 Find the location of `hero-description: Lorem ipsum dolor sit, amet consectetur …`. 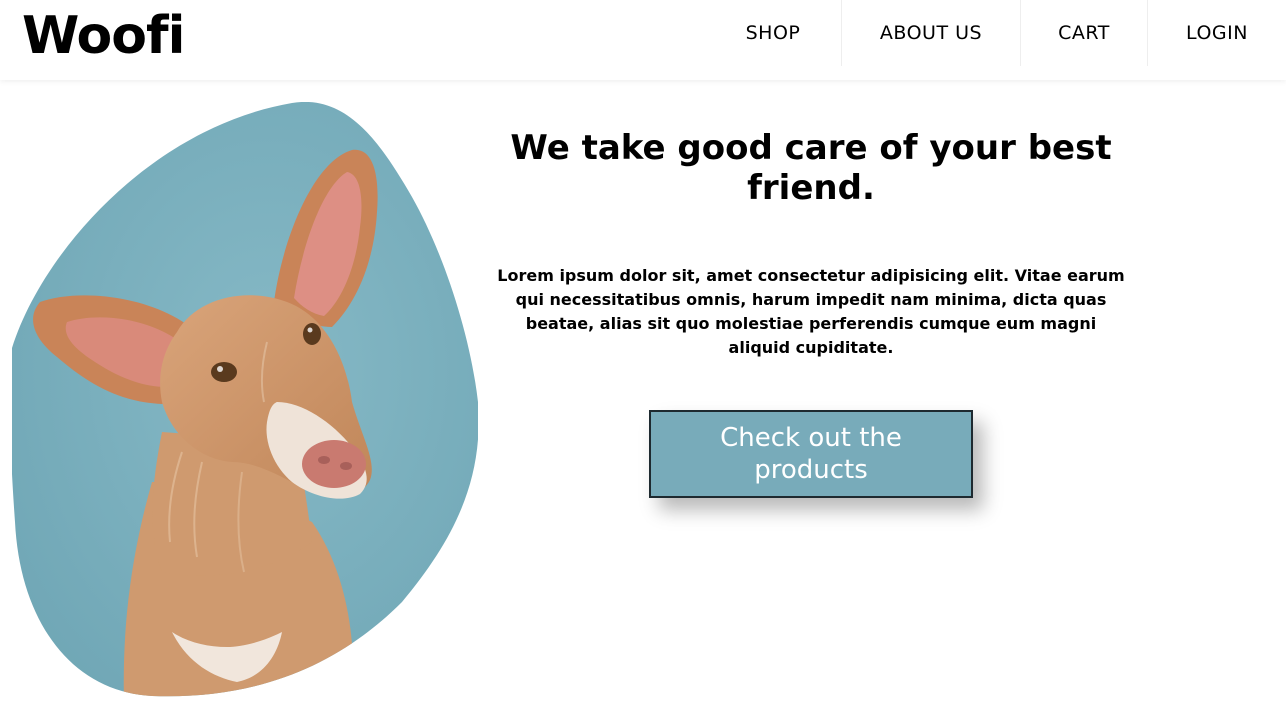

hero-description: Lorem ipsum dolor sit, amet consectetur … is located at coordinates (811, 311).